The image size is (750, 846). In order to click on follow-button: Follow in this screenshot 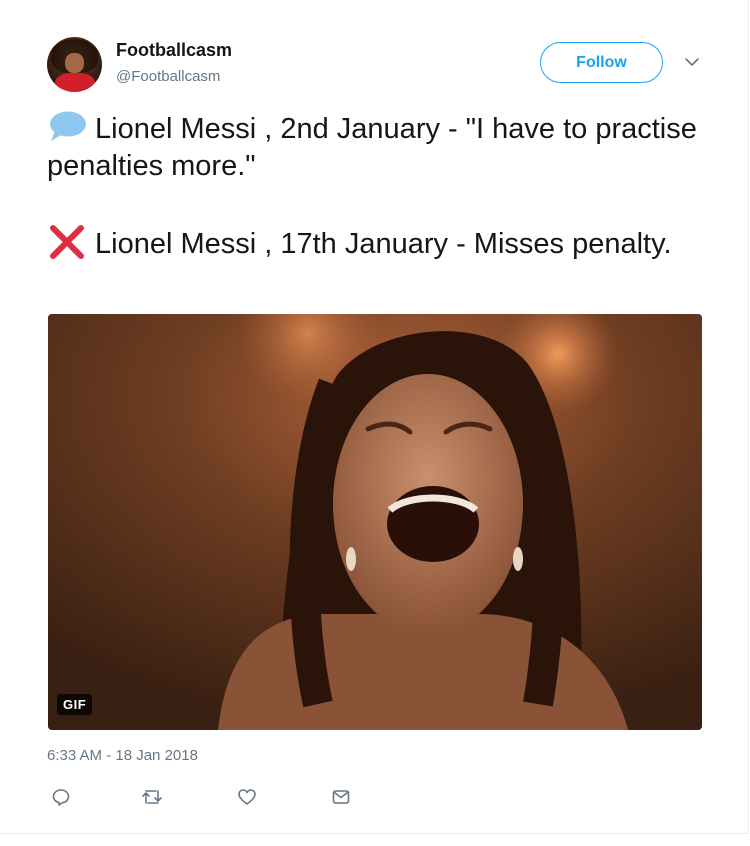, I will do `click(601, 62)`.